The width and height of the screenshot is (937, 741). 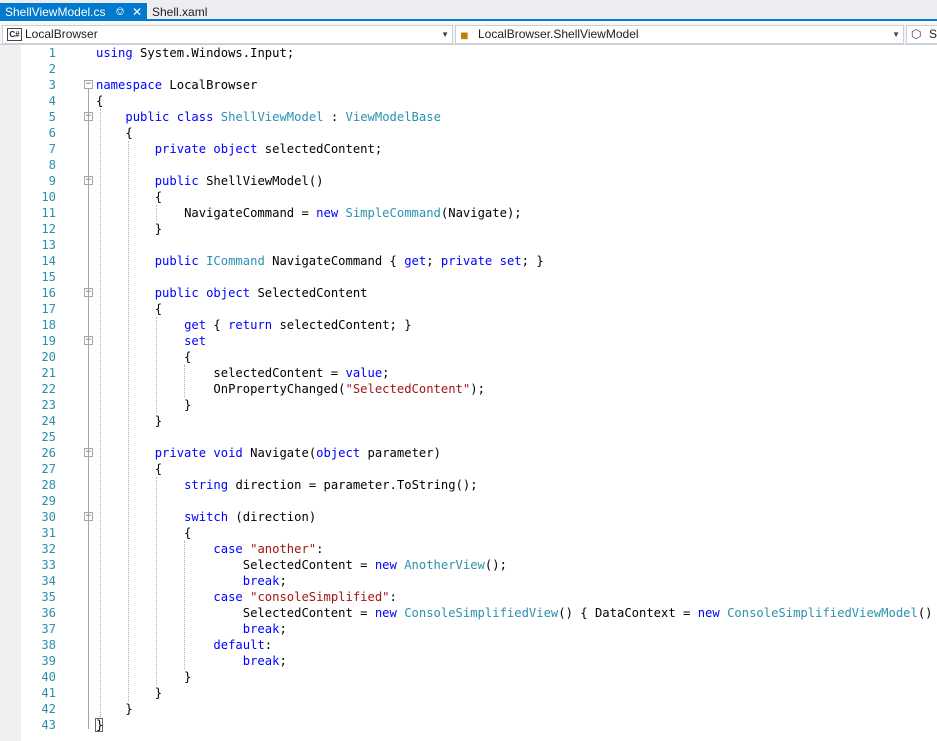 I want to click on code-line: 40 }, so click(x=468, y=677).